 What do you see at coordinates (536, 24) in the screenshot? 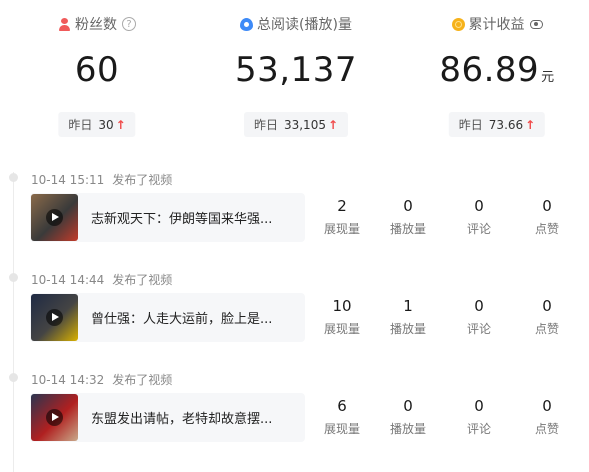
I see `eye-icon` at bounding box center [536, 24].